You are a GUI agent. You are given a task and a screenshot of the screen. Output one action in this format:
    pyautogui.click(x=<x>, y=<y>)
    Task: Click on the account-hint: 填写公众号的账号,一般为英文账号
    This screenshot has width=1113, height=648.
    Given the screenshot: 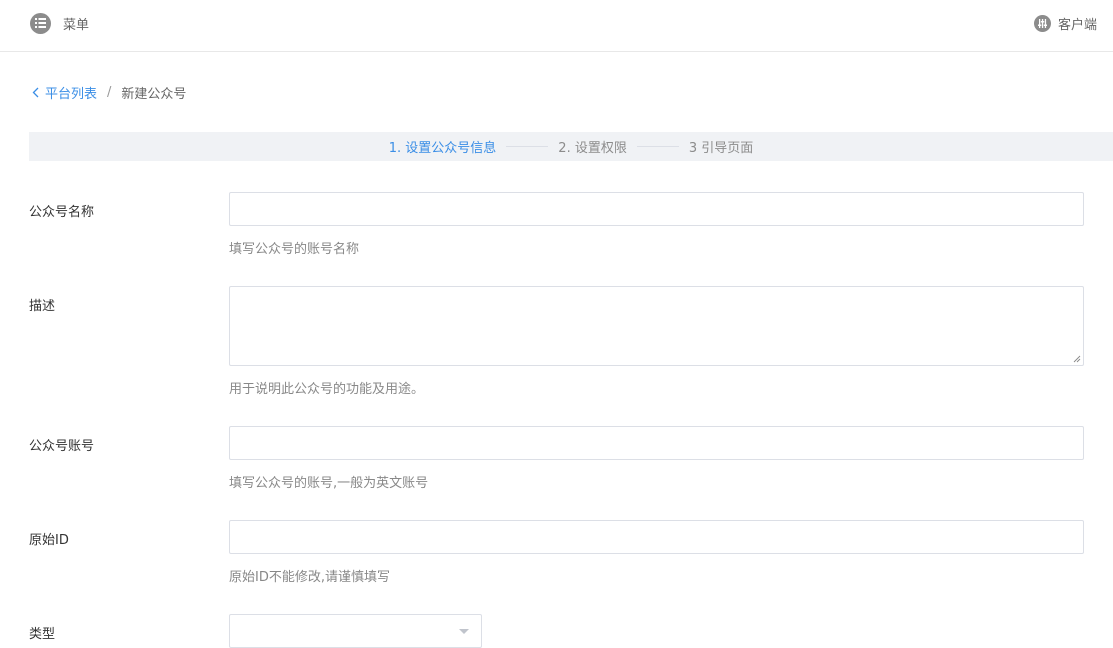 What is the action you would take?
    pyautogui.click(x=329, y=483)
    